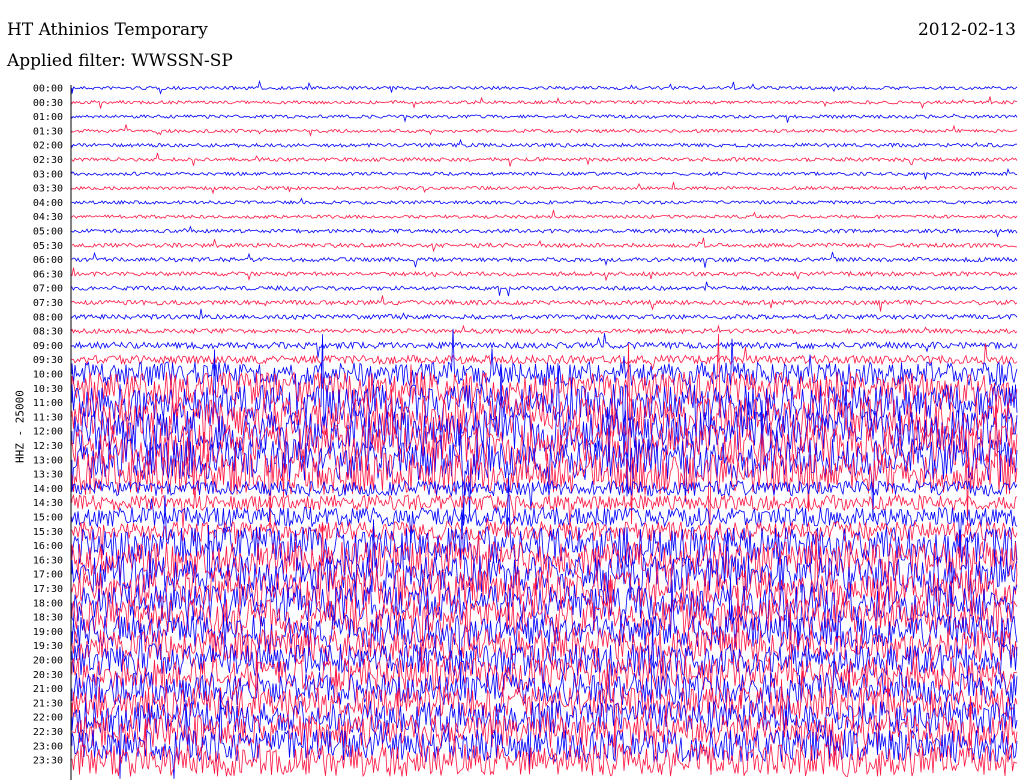 This screenshot has height=780, width=1024. What do you see at coordinates (48, 761) in the screenshot?
I see `row-time-label: 23:30` at bounding box center [48, 761].